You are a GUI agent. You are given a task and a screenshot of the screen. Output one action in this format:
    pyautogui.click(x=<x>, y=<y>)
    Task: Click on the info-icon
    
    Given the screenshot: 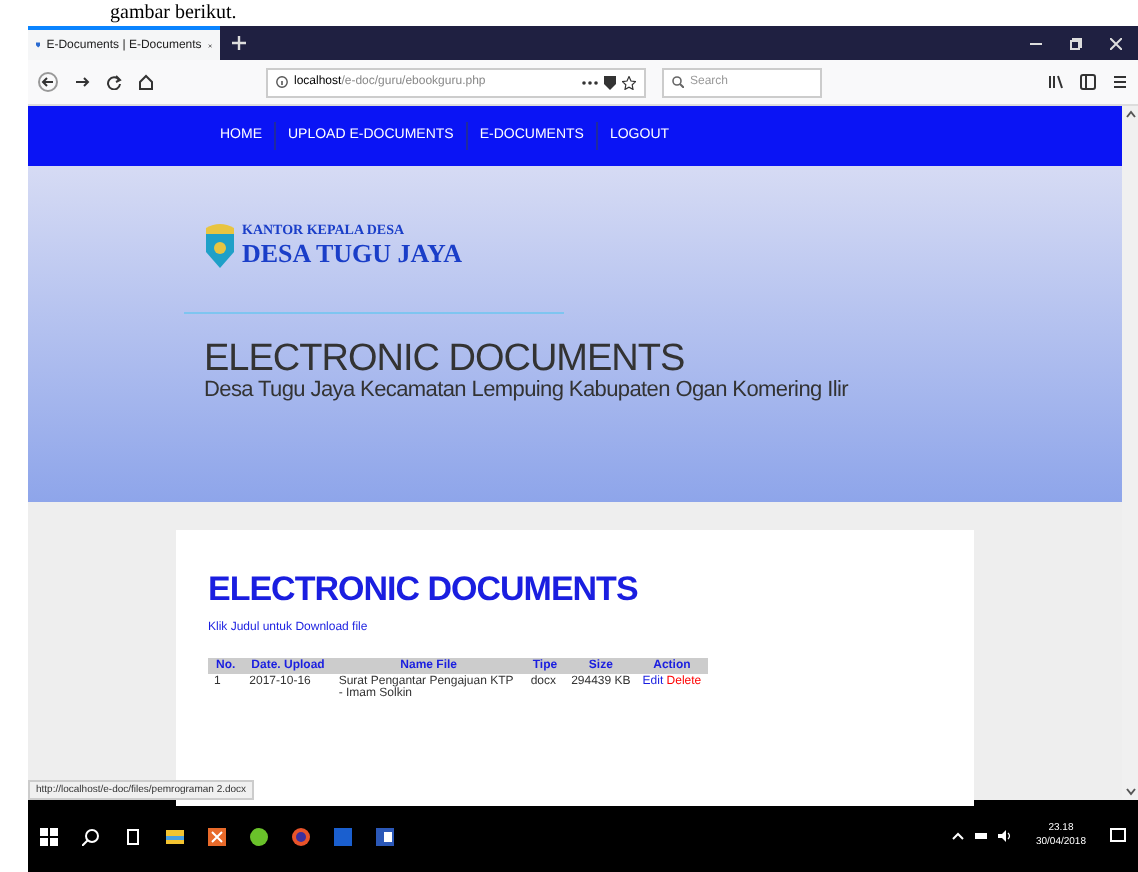 What is the action you would take?
    pyautogui.click(x=282, y=82)
    